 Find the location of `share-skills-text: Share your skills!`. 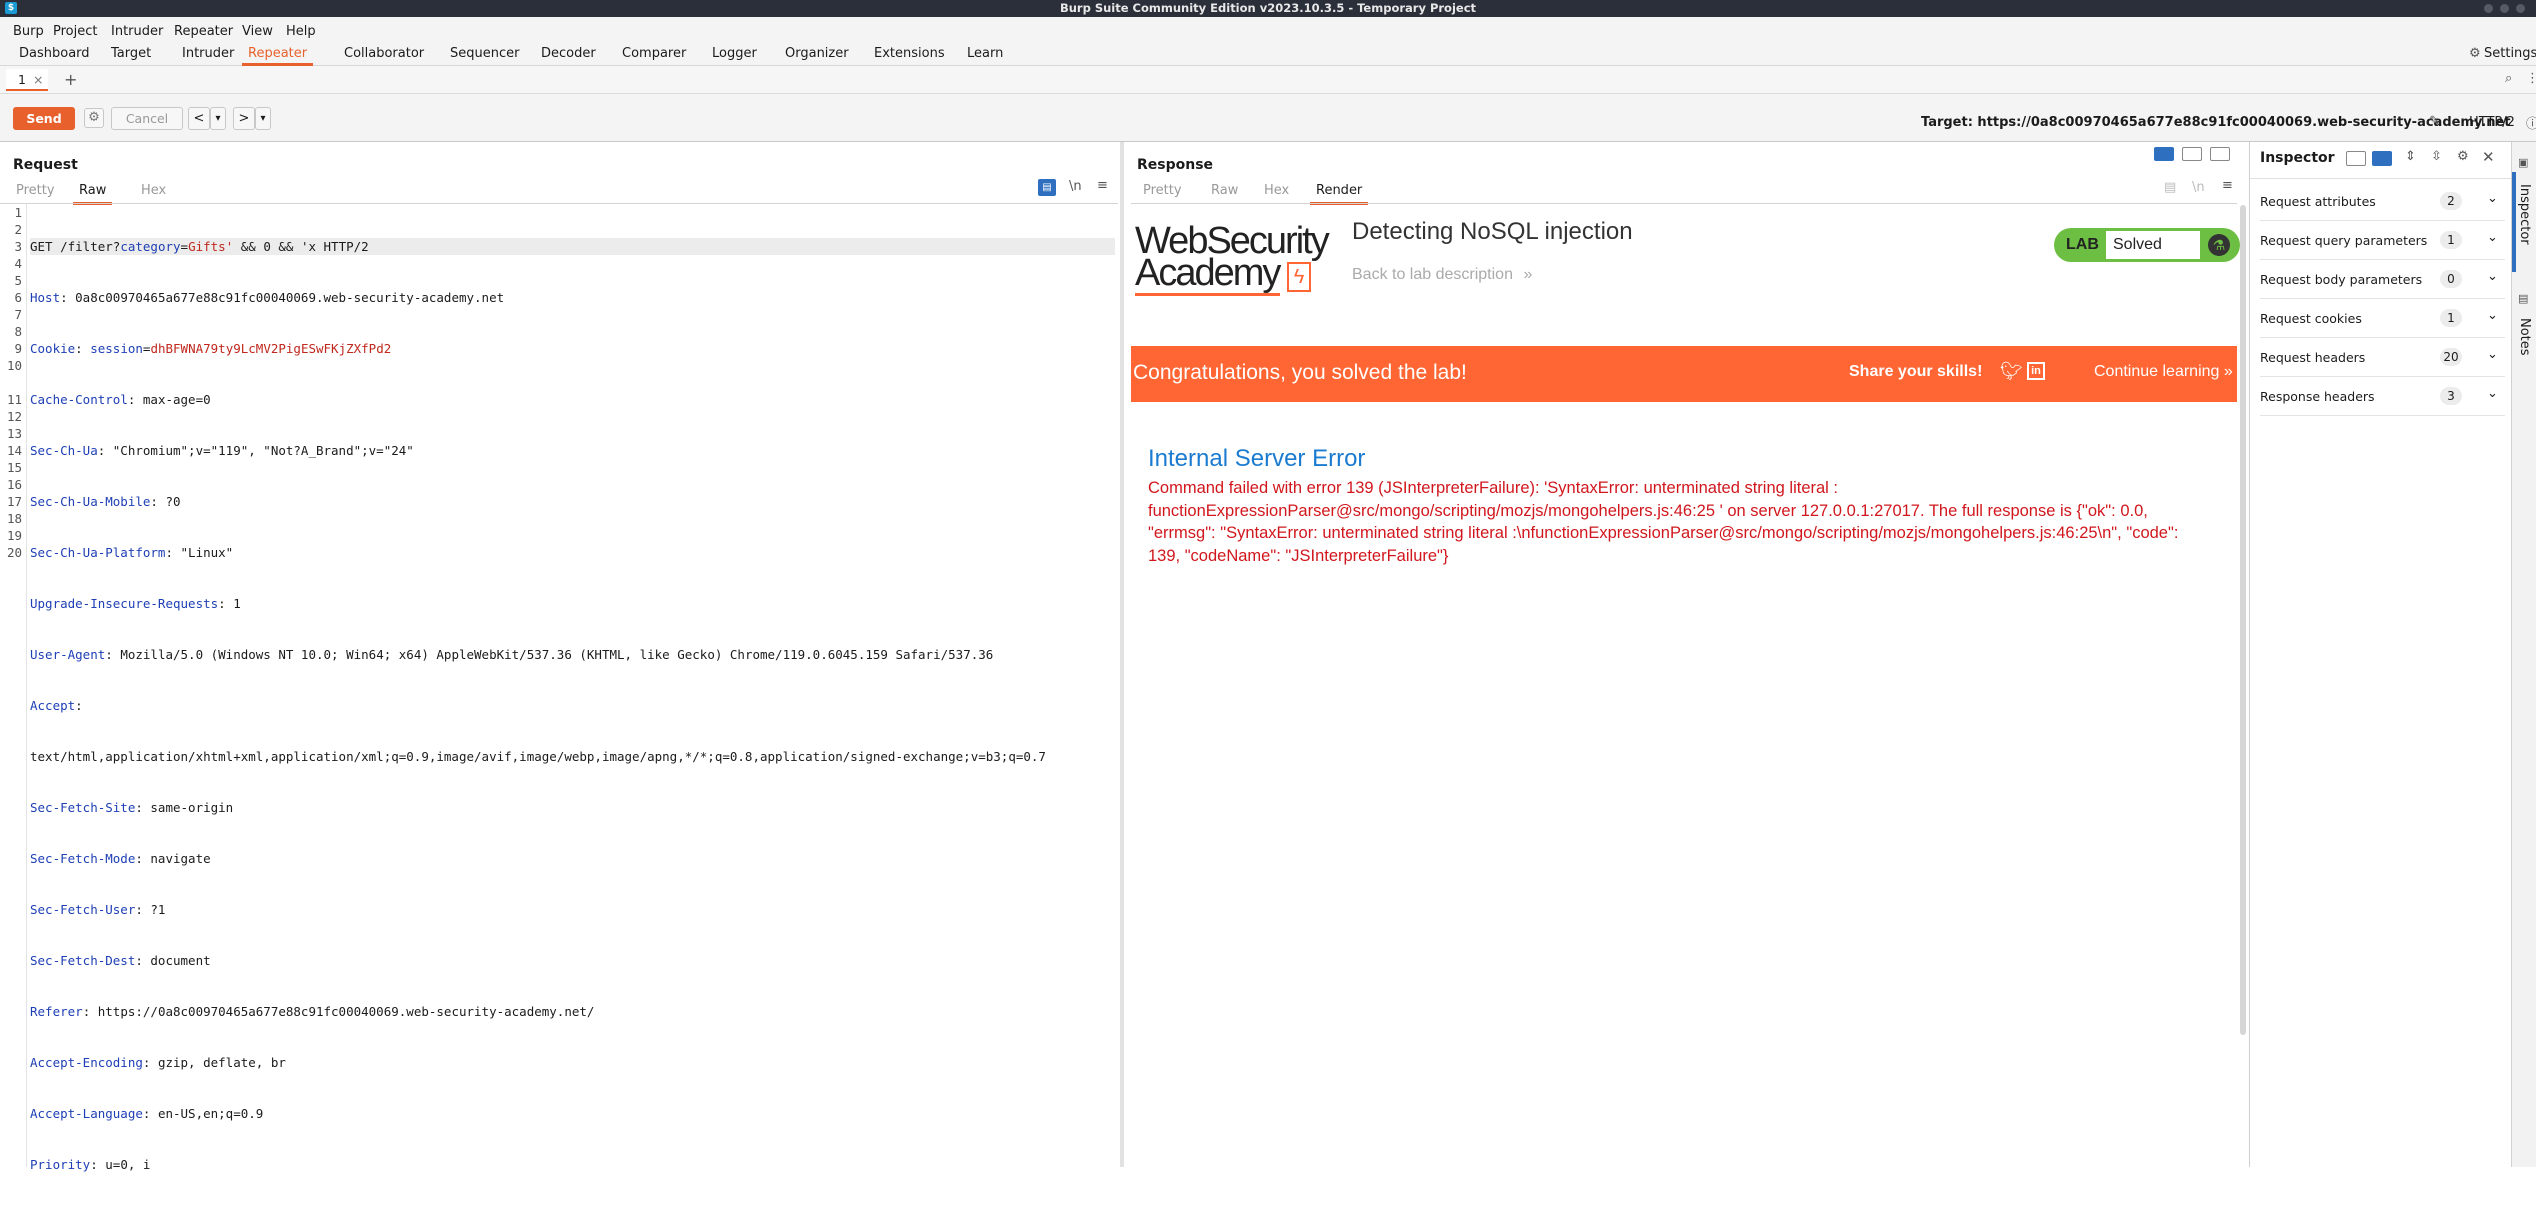

share-skills-text: Share your skills! is located at coordinates (1916, 371).